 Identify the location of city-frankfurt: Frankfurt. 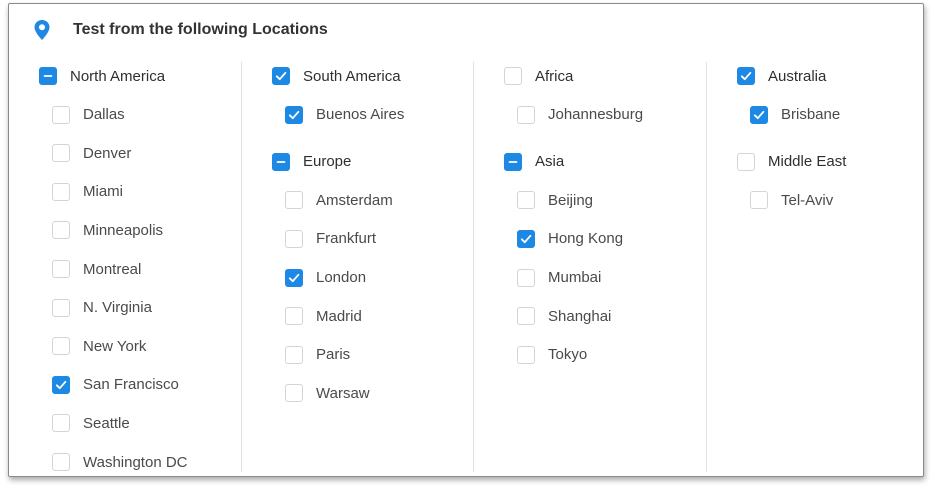
(330, 239).